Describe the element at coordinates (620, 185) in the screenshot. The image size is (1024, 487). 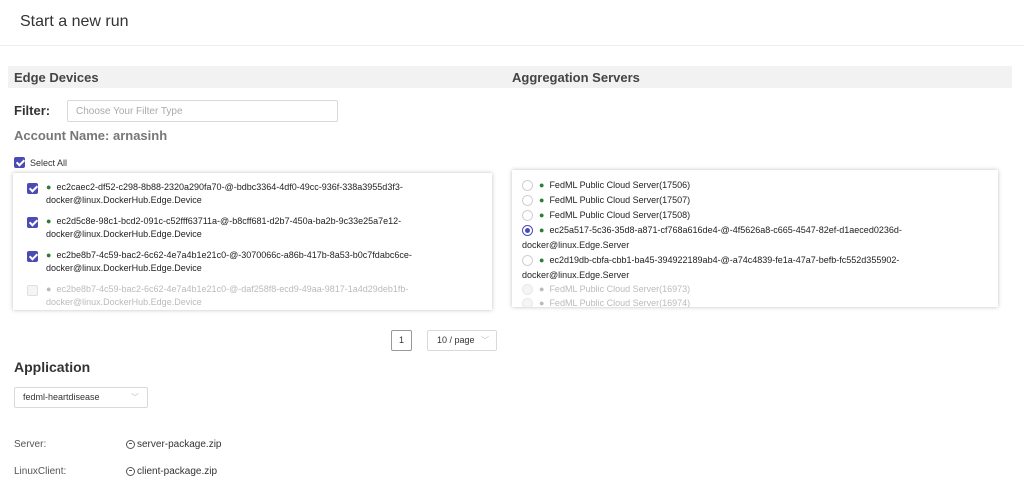
I see `server-label: FedML Public Cloud Server(17506)` at that location.